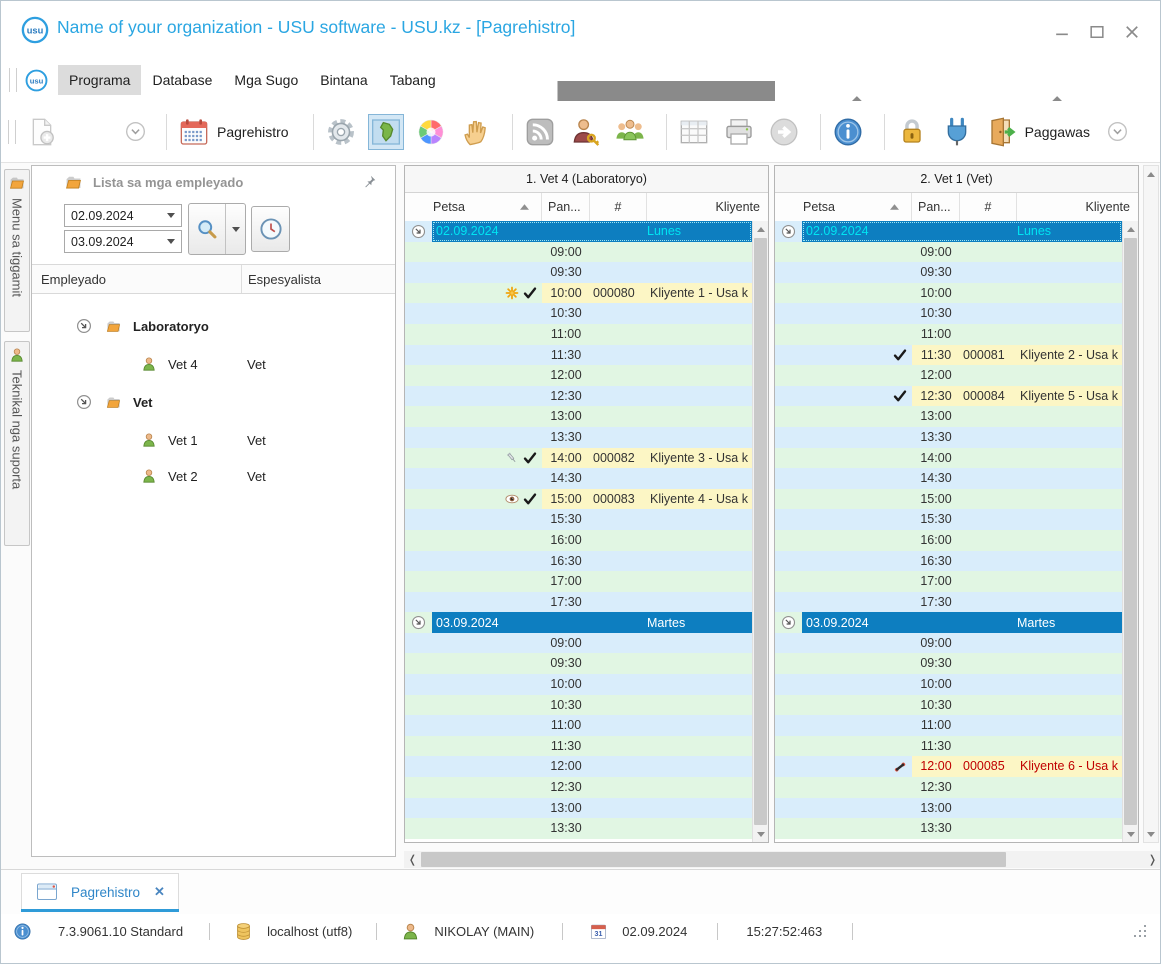 This screenshot has width=1161, height=964. I want to click on settings-button, so click(341, 132).